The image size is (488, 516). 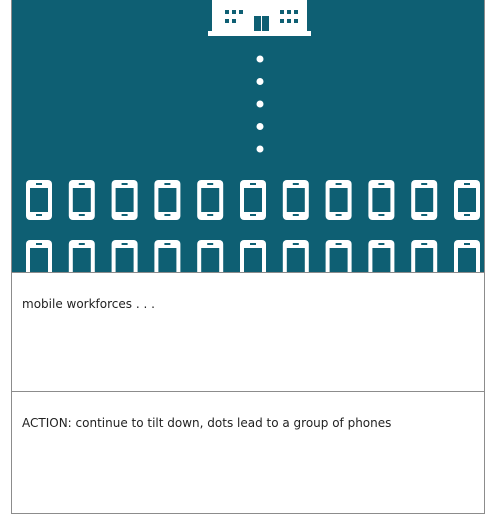 What do you see at coordinates (88, 304) in the screenshot?
I see `caption-text: mobile workforces . . .` at bounding box center [88, 304].